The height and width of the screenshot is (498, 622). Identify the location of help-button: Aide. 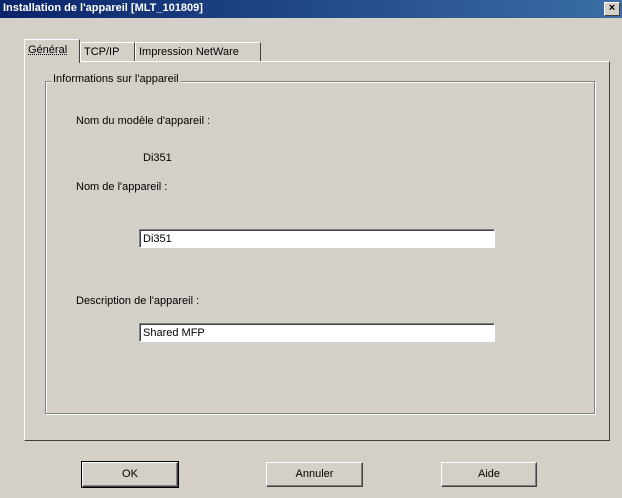
(489, 474).